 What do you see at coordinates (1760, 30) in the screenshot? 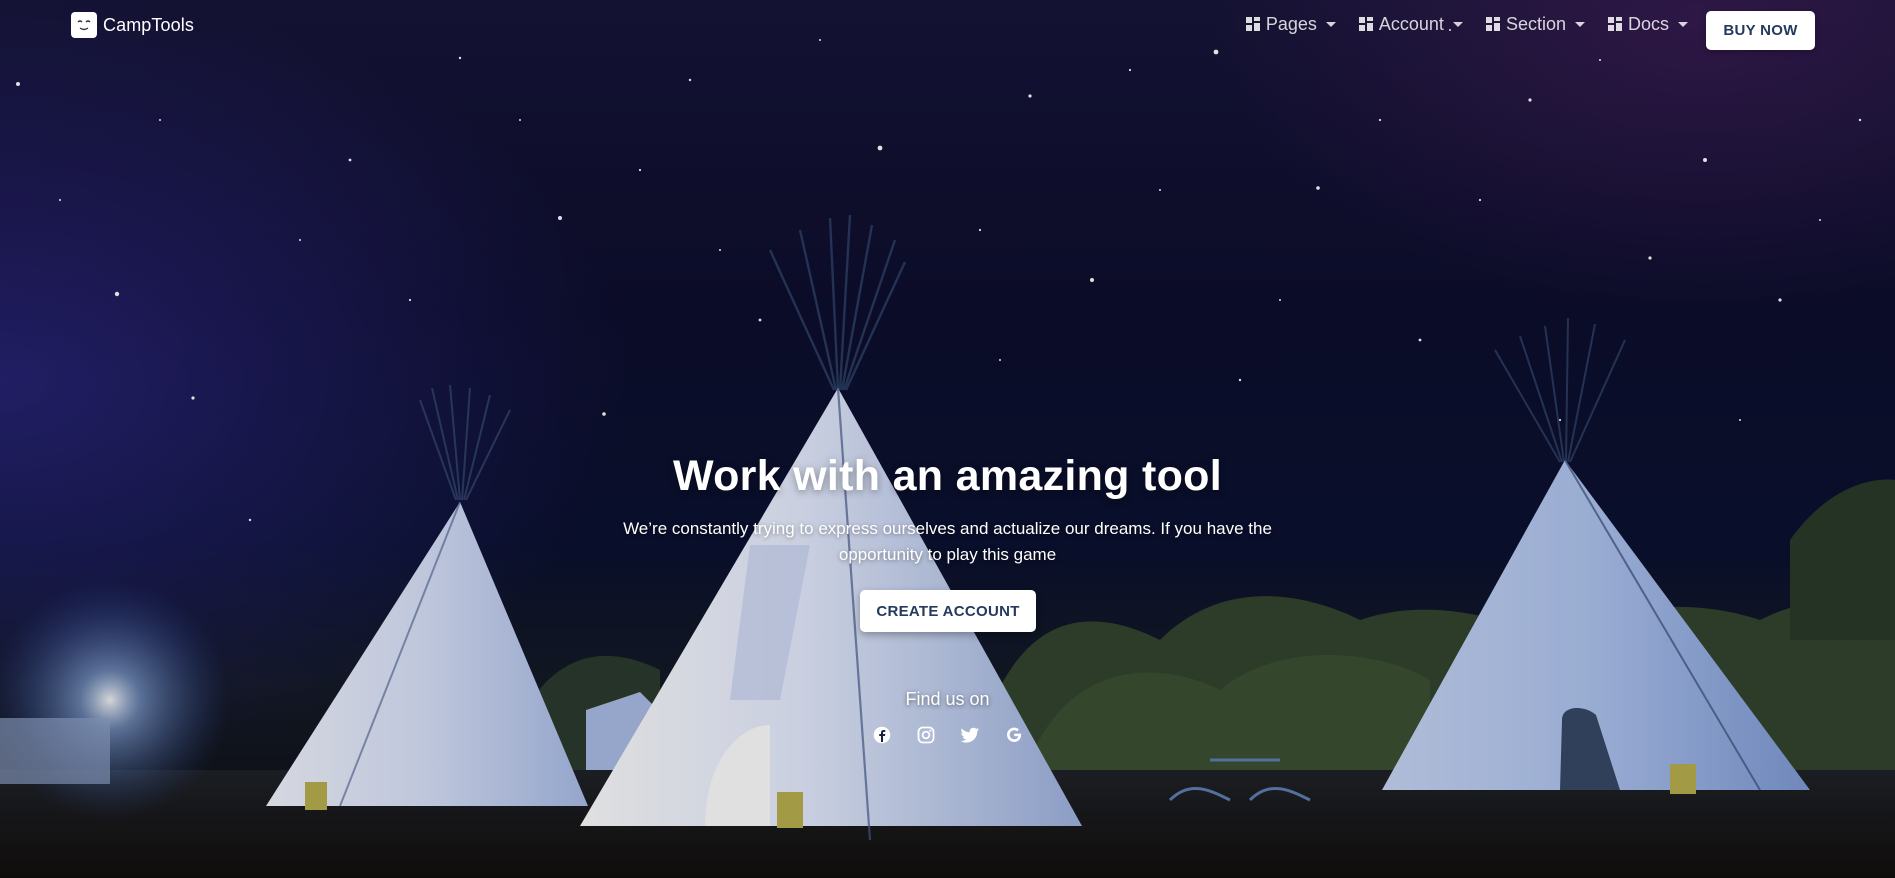
I see `buy-now-button: BUY NOW` at bounding box center [1760, 30].